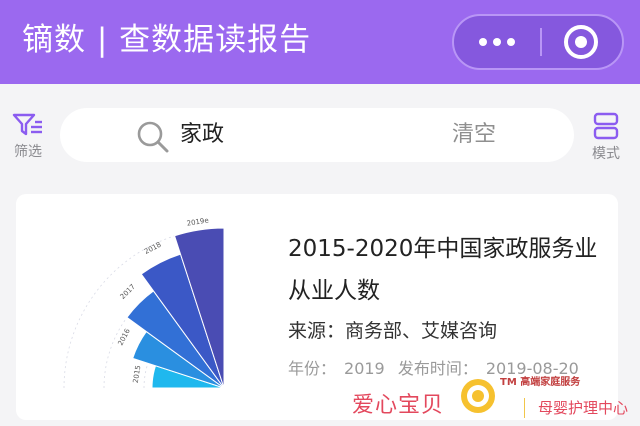 The height and width of the screenshot is (426, 640). What do you see at coordinates (540, 382) in the screenshot?
I see `watermark-tm: TM 高端家庭服务` at bounding box center [540, 382].